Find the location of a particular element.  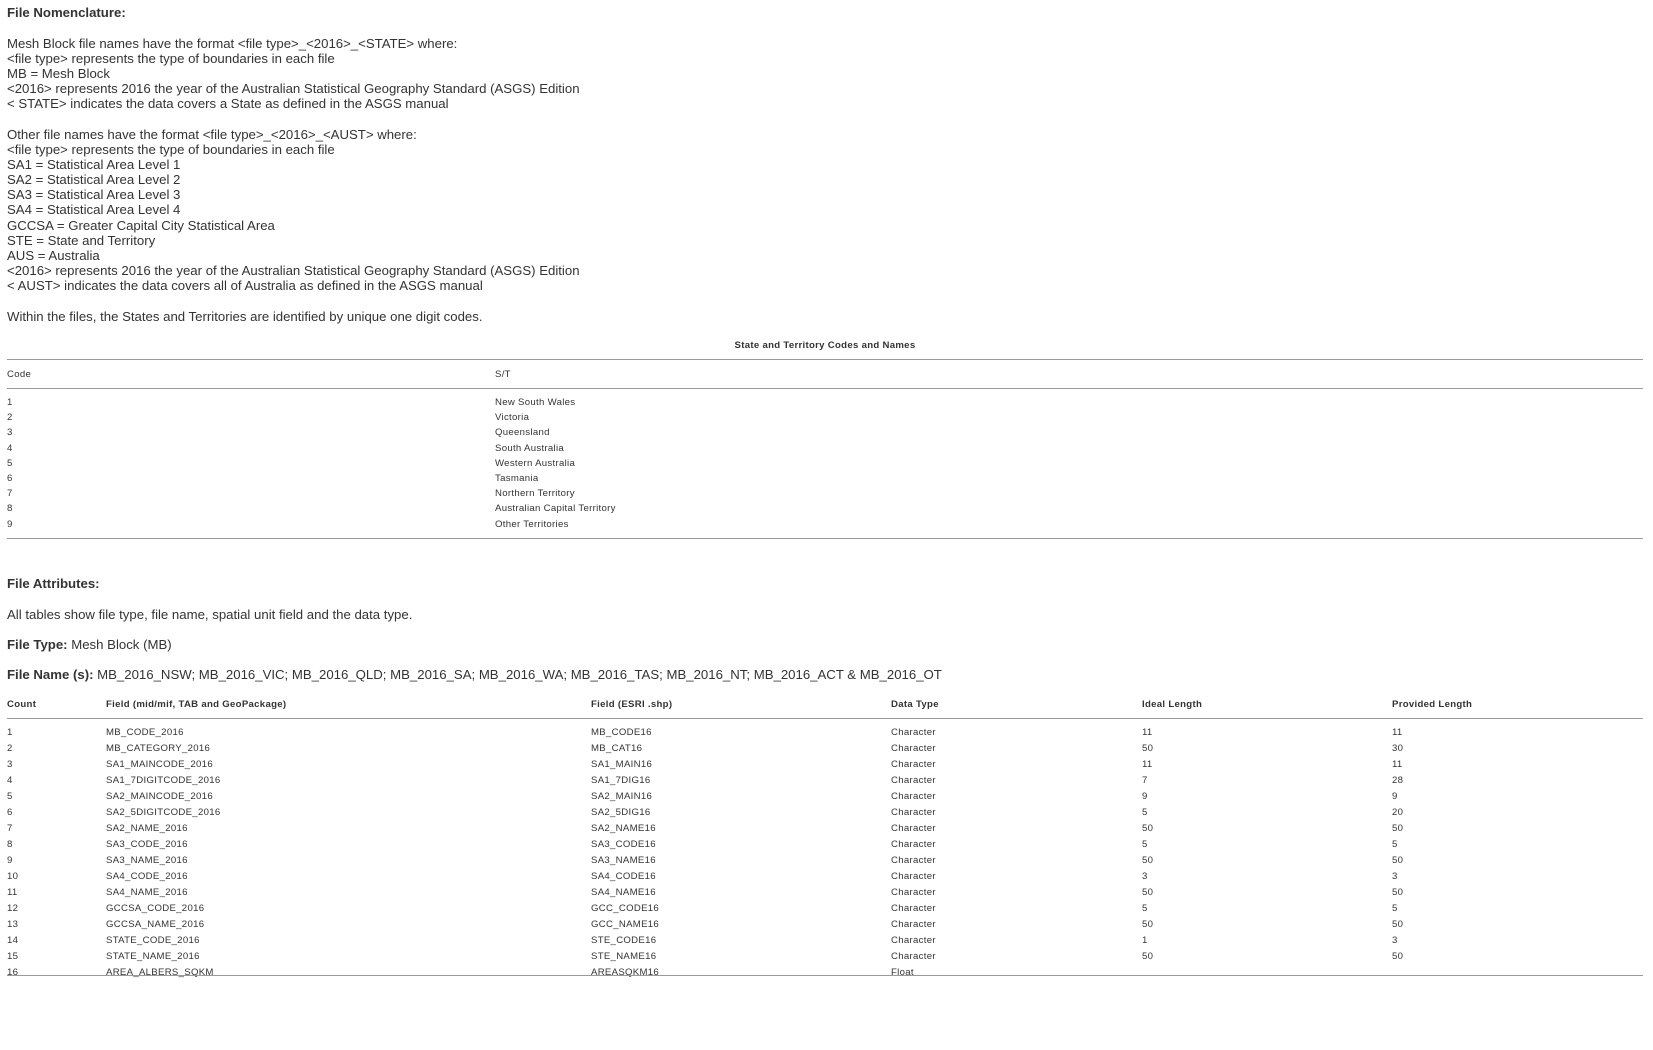

field-esri-cell: SA2_MAIN16 is located at coordinates (622, 796).